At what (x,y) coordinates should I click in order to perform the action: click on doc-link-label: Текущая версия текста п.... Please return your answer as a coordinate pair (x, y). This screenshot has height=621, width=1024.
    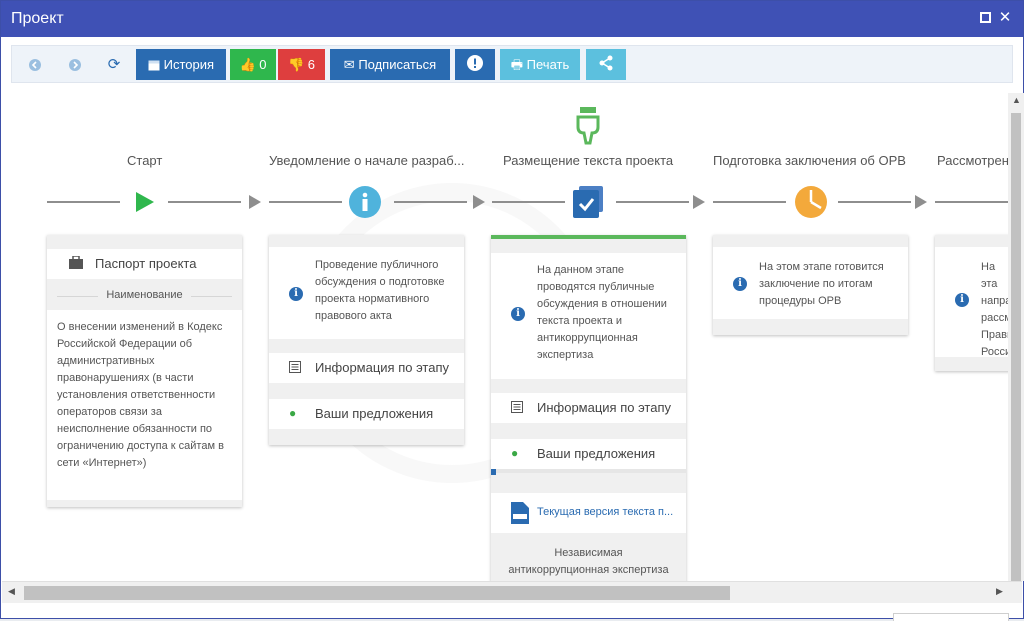
    Looking at the image, I should click on (605, 512).